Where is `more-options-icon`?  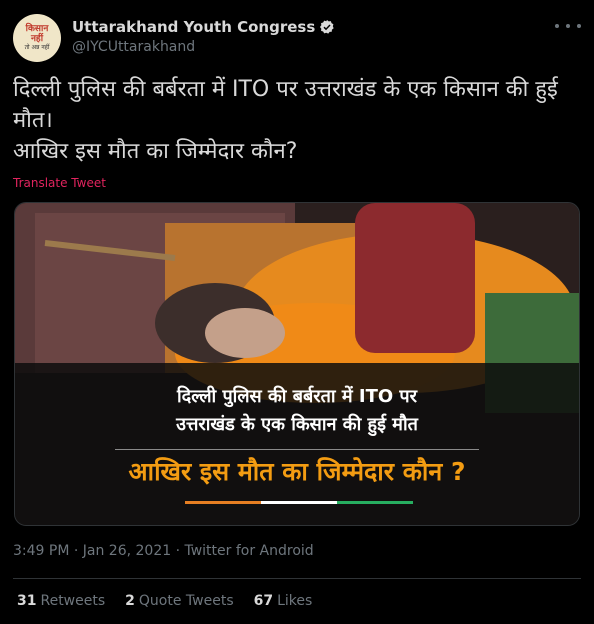
more-options-icon is located at coordinates (568, 26).